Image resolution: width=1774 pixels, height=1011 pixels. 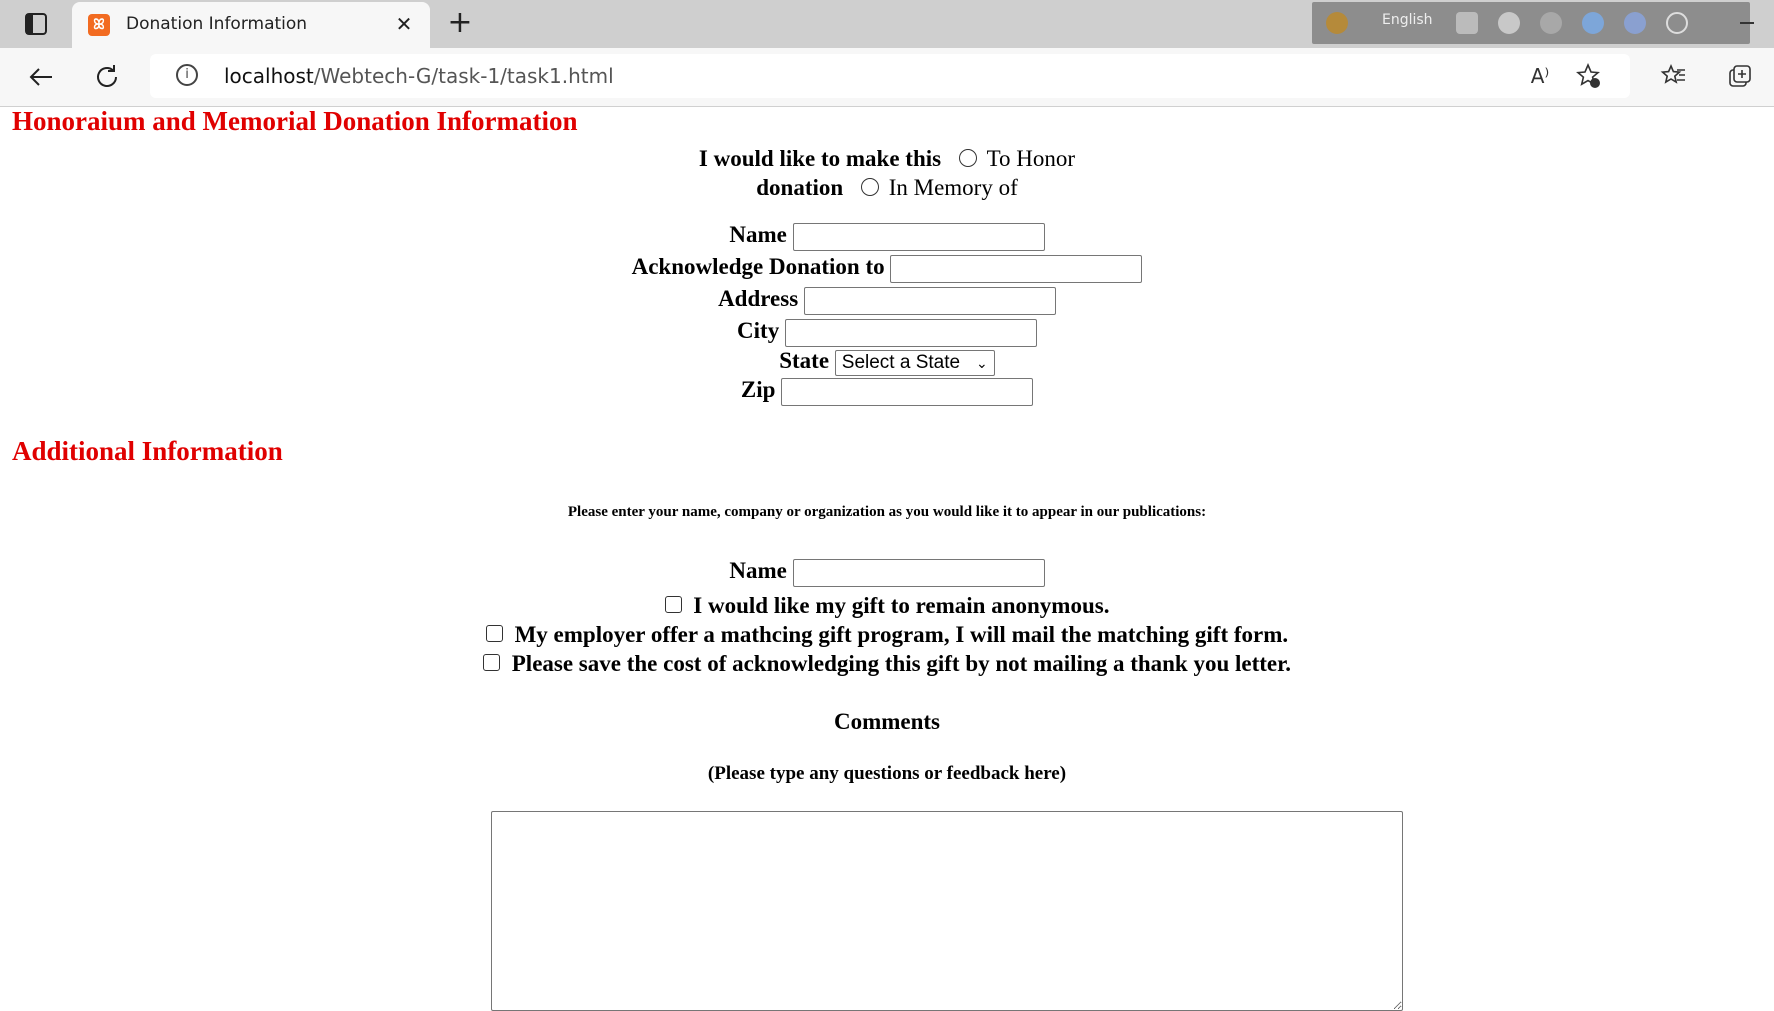 I want to click on power-icon, so click(x=1677, y=23).